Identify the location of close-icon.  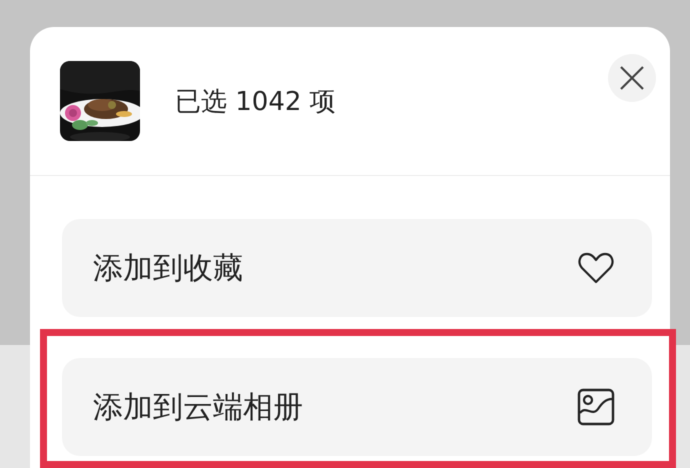
(632, 78).